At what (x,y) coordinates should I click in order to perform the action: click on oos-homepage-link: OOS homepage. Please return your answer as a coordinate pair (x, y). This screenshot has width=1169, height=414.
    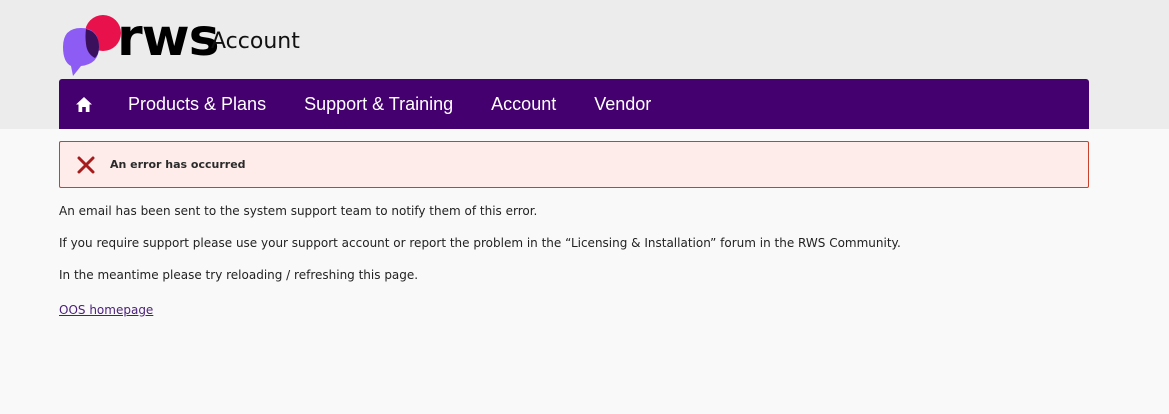
    Looking at the image, I should click on (106, 310).